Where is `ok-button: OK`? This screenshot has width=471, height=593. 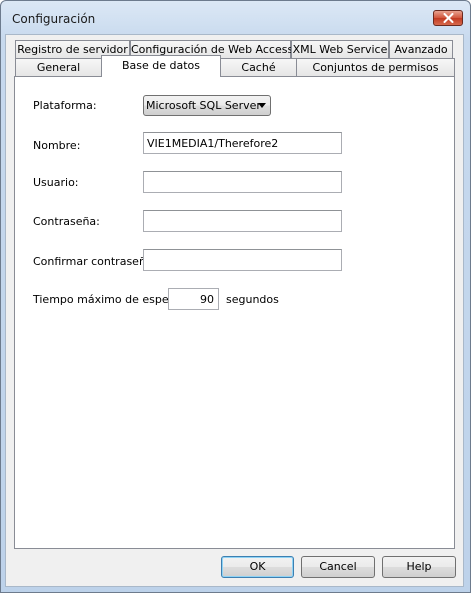 ok-button: OK is located at coordinates (257, 567).